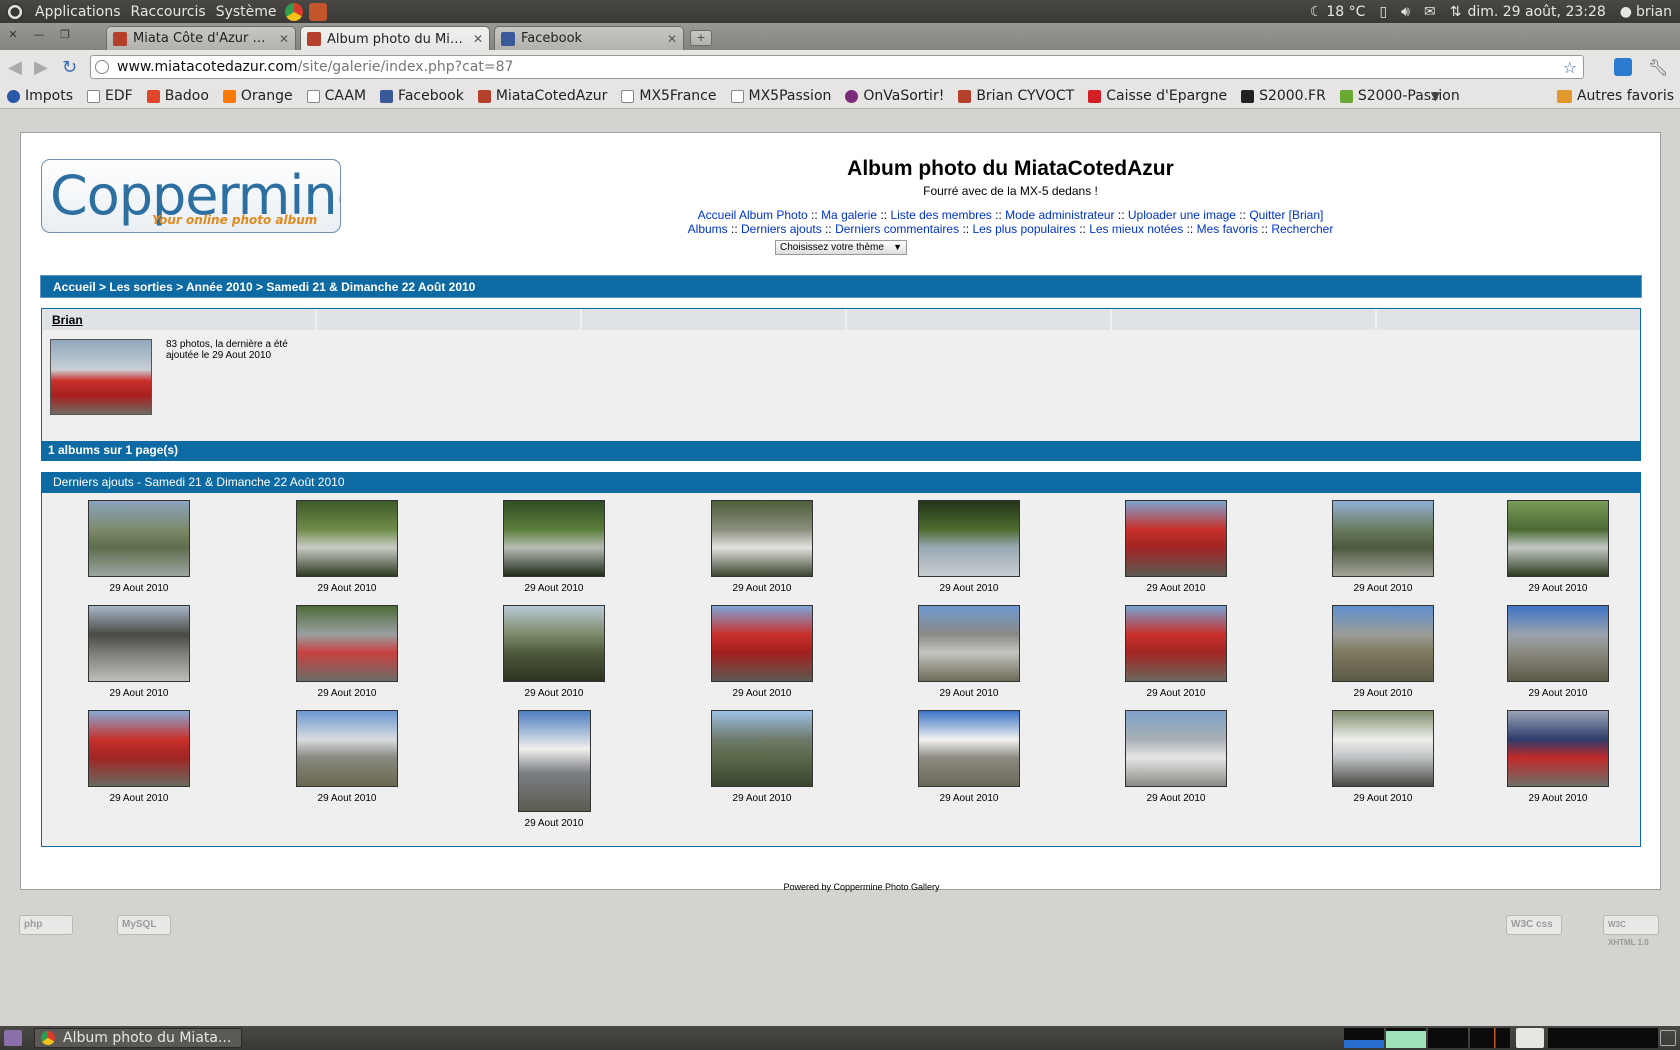  I want to click on menu-applications: Applications, so click(78, 12).